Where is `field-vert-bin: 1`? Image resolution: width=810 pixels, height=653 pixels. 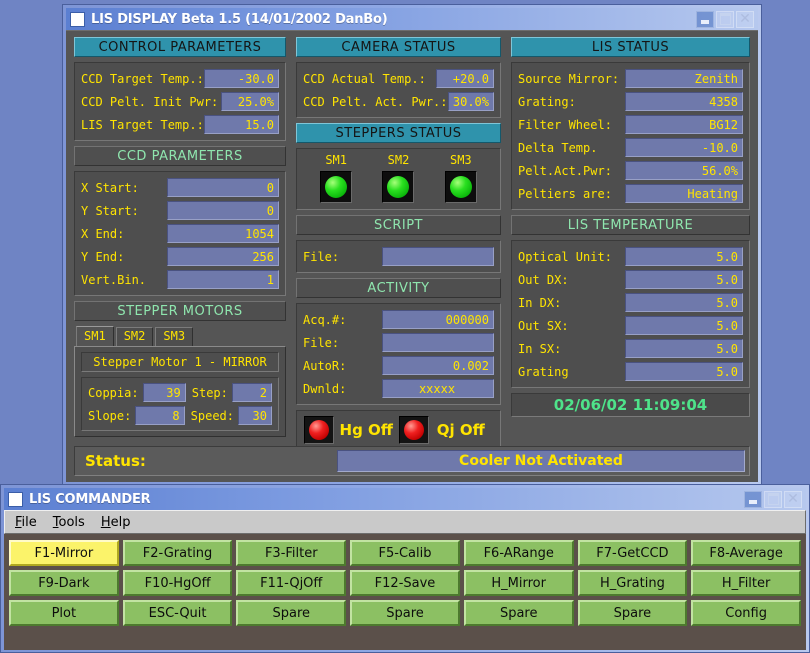 field-vert-bin: 1 is located at coordinates (223, 279).